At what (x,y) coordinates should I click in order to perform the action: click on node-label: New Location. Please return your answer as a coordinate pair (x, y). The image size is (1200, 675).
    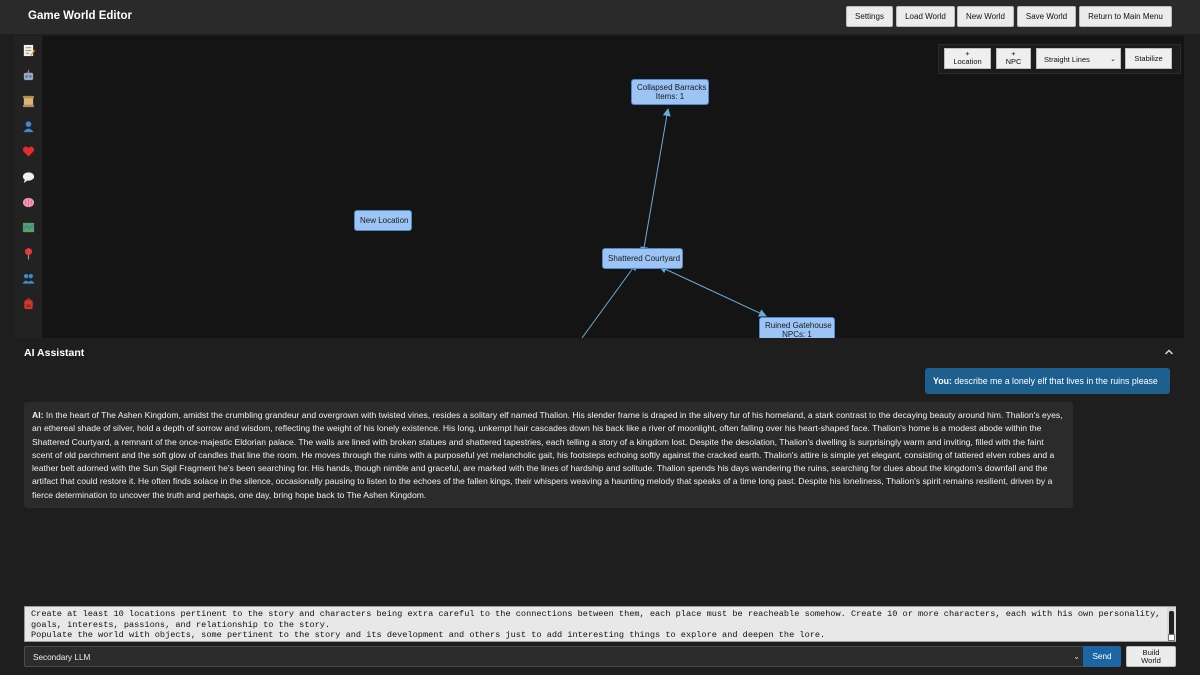
    Looking at the image, I should click on (384, 220).